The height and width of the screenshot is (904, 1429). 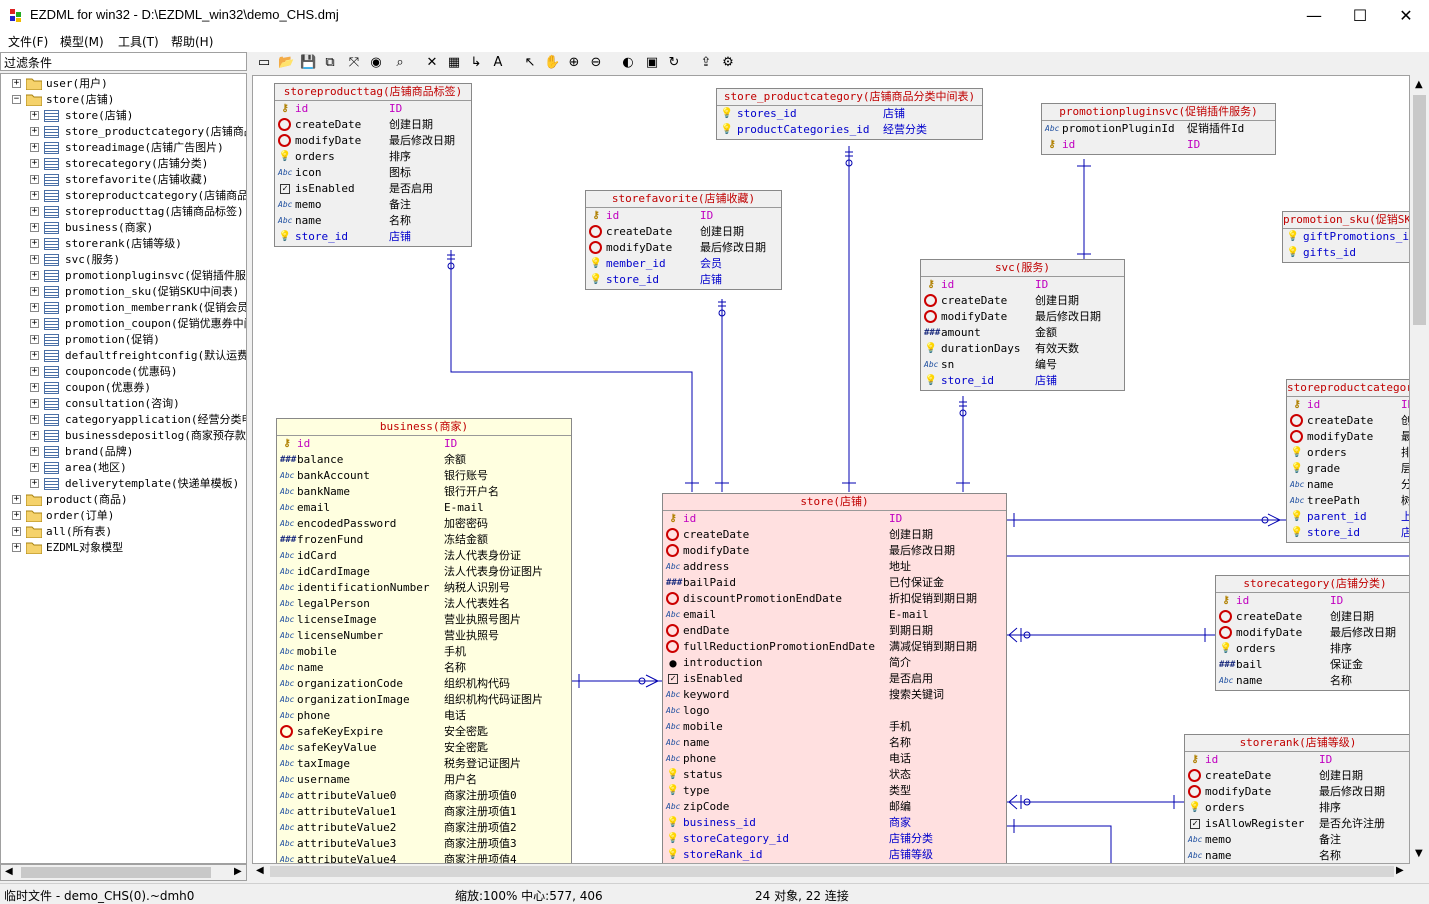 I want to click on link-icon: ↳, so click(x=476, y=63).